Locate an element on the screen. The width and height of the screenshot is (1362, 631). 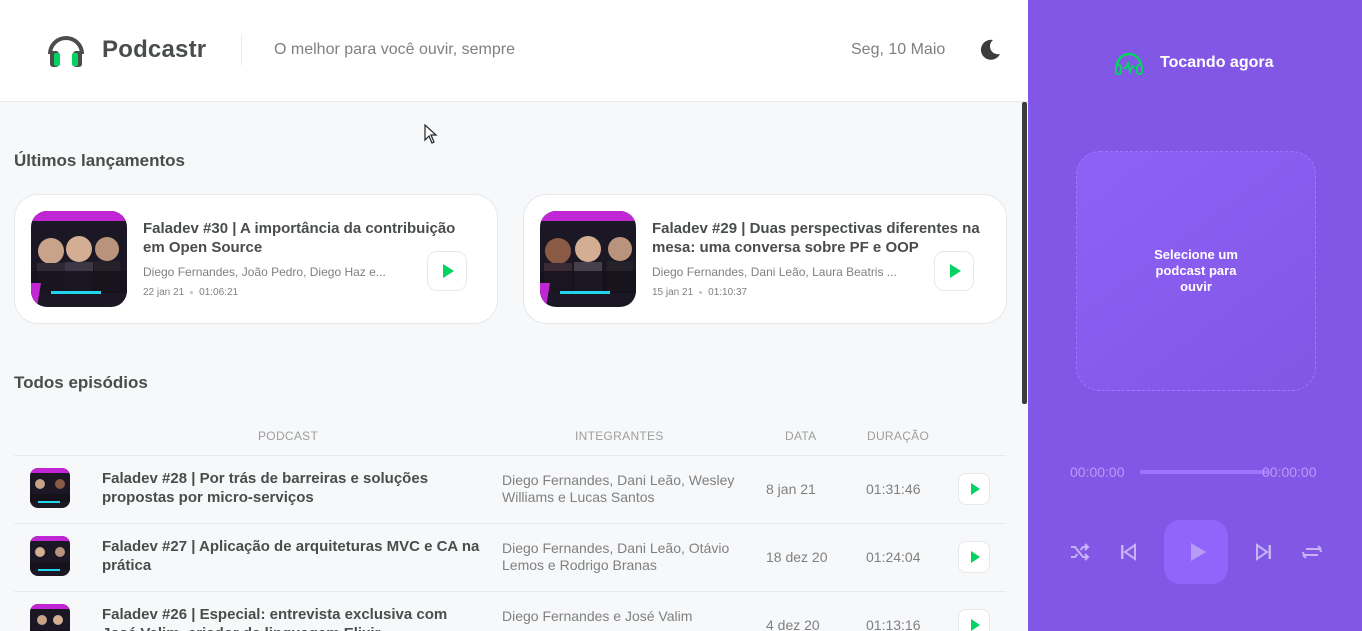
logo: Podcastr is located at coordinates (126, 50).